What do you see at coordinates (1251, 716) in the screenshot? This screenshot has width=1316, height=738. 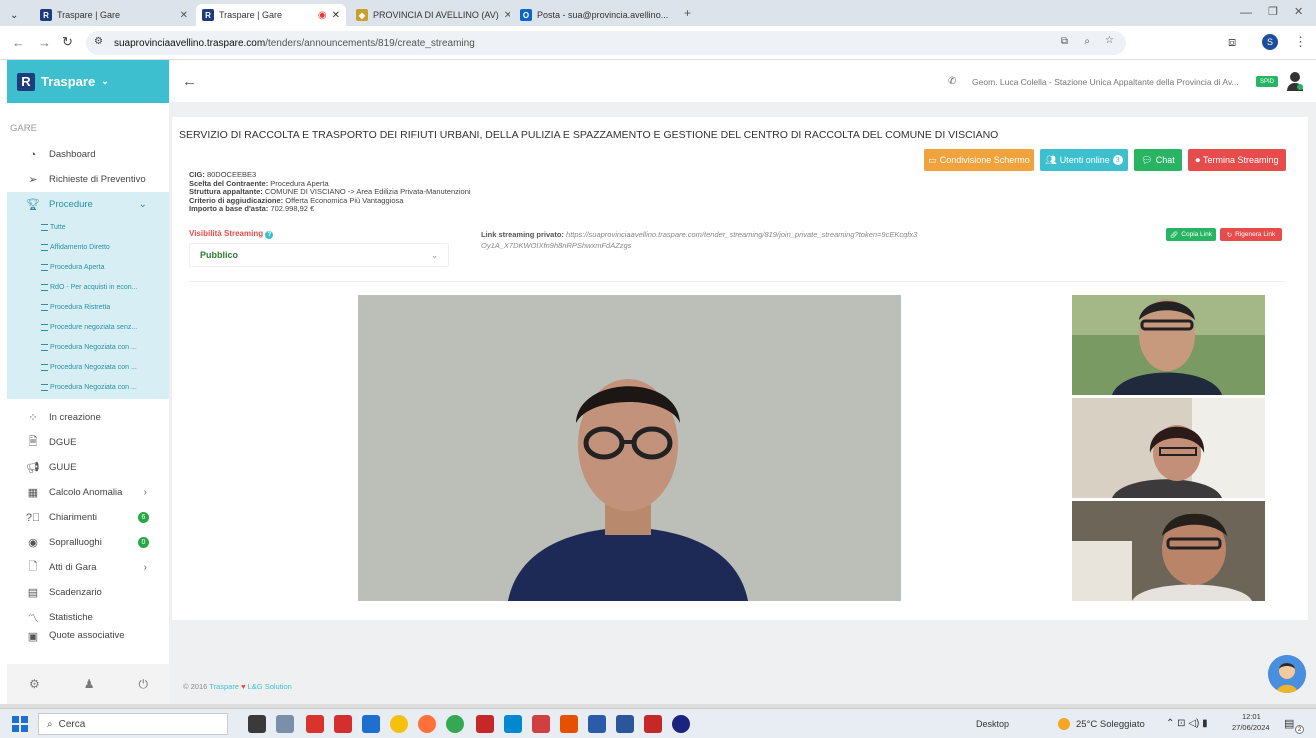 I see `clock-time: 12:01` at bounding box center [1251, 716].